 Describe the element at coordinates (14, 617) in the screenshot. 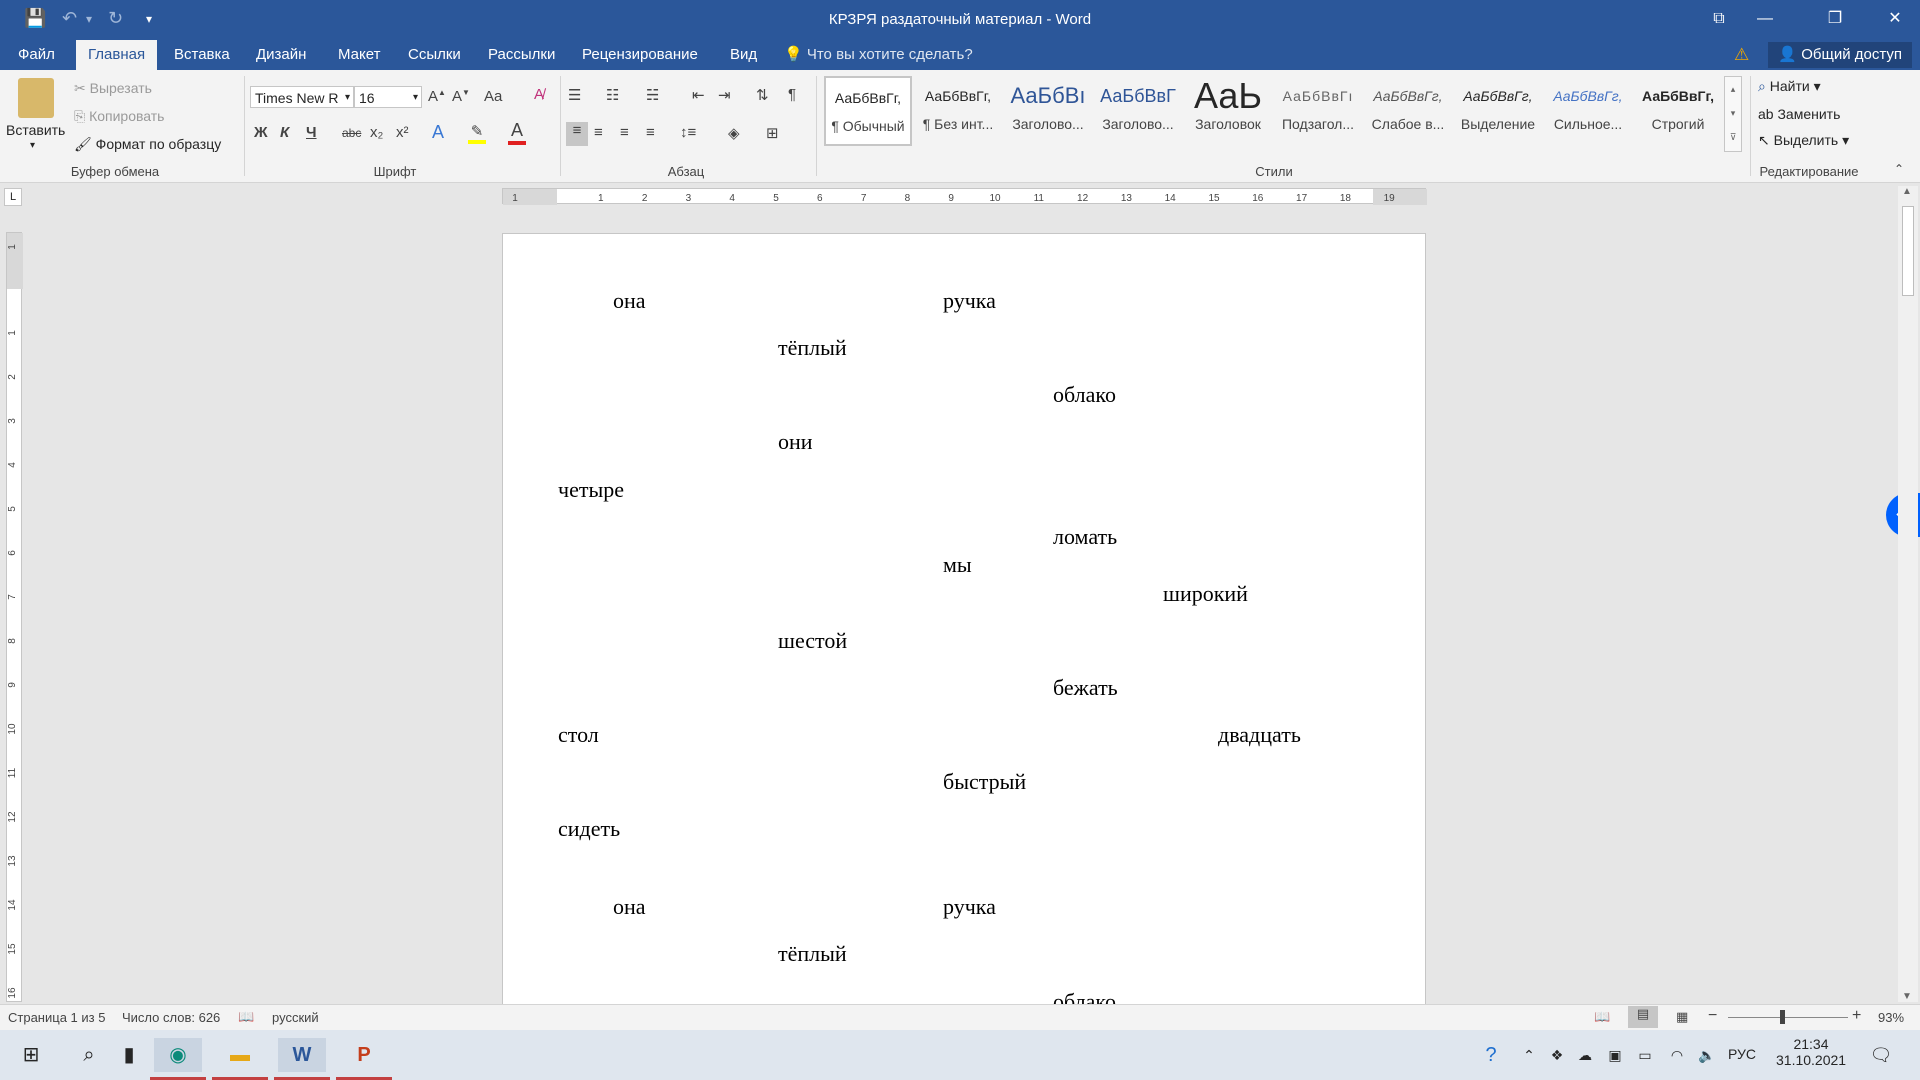

I see `vertical-ruler: 1 1 2 3 4 5 6 7 8 9 10 11 12 13 14 15 16` at that location.